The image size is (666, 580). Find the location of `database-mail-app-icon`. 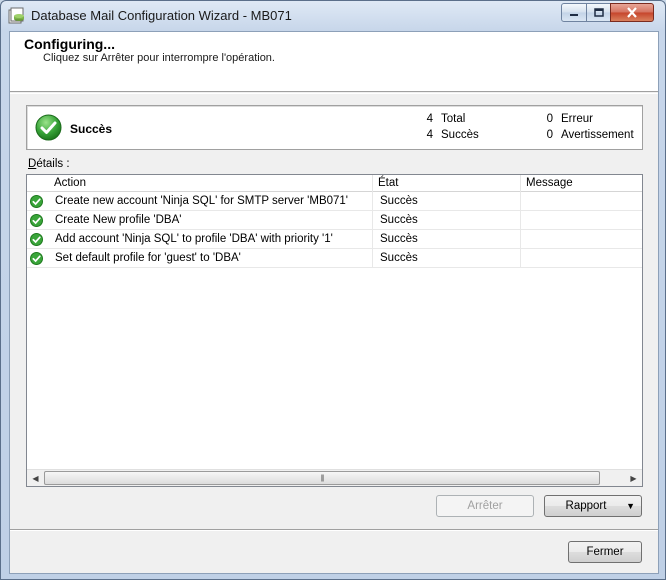

database-mail-app-icon is located at coordinates (16, 15).